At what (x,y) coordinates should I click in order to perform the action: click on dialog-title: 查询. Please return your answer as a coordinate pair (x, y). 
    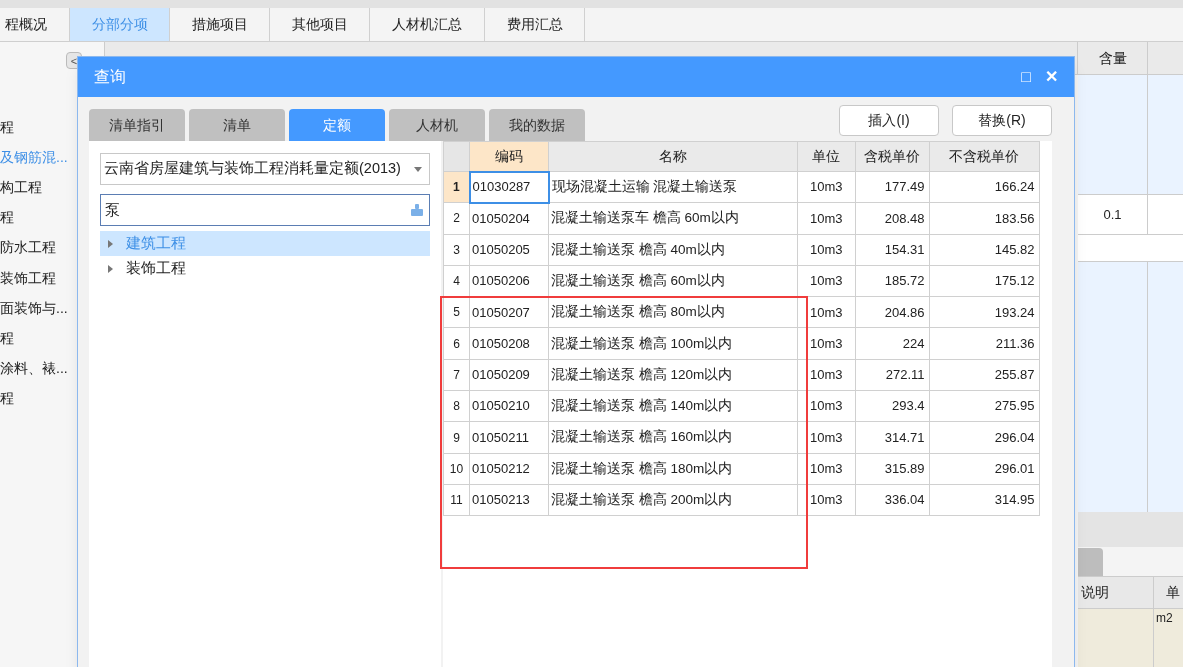
    Looking at the image, I should click on (110, 77).